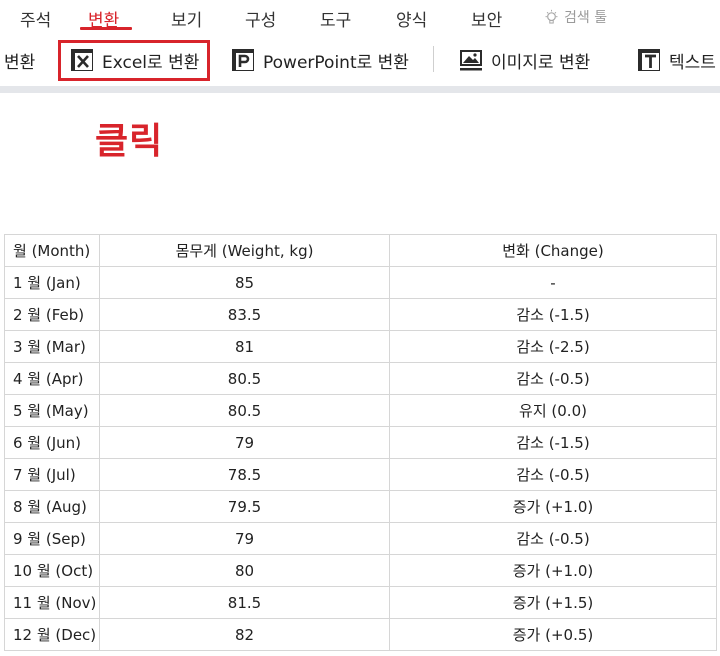 This screenshot has width=720, height=656. I want to click on header-month: 월 (Month), so click(52, 250).